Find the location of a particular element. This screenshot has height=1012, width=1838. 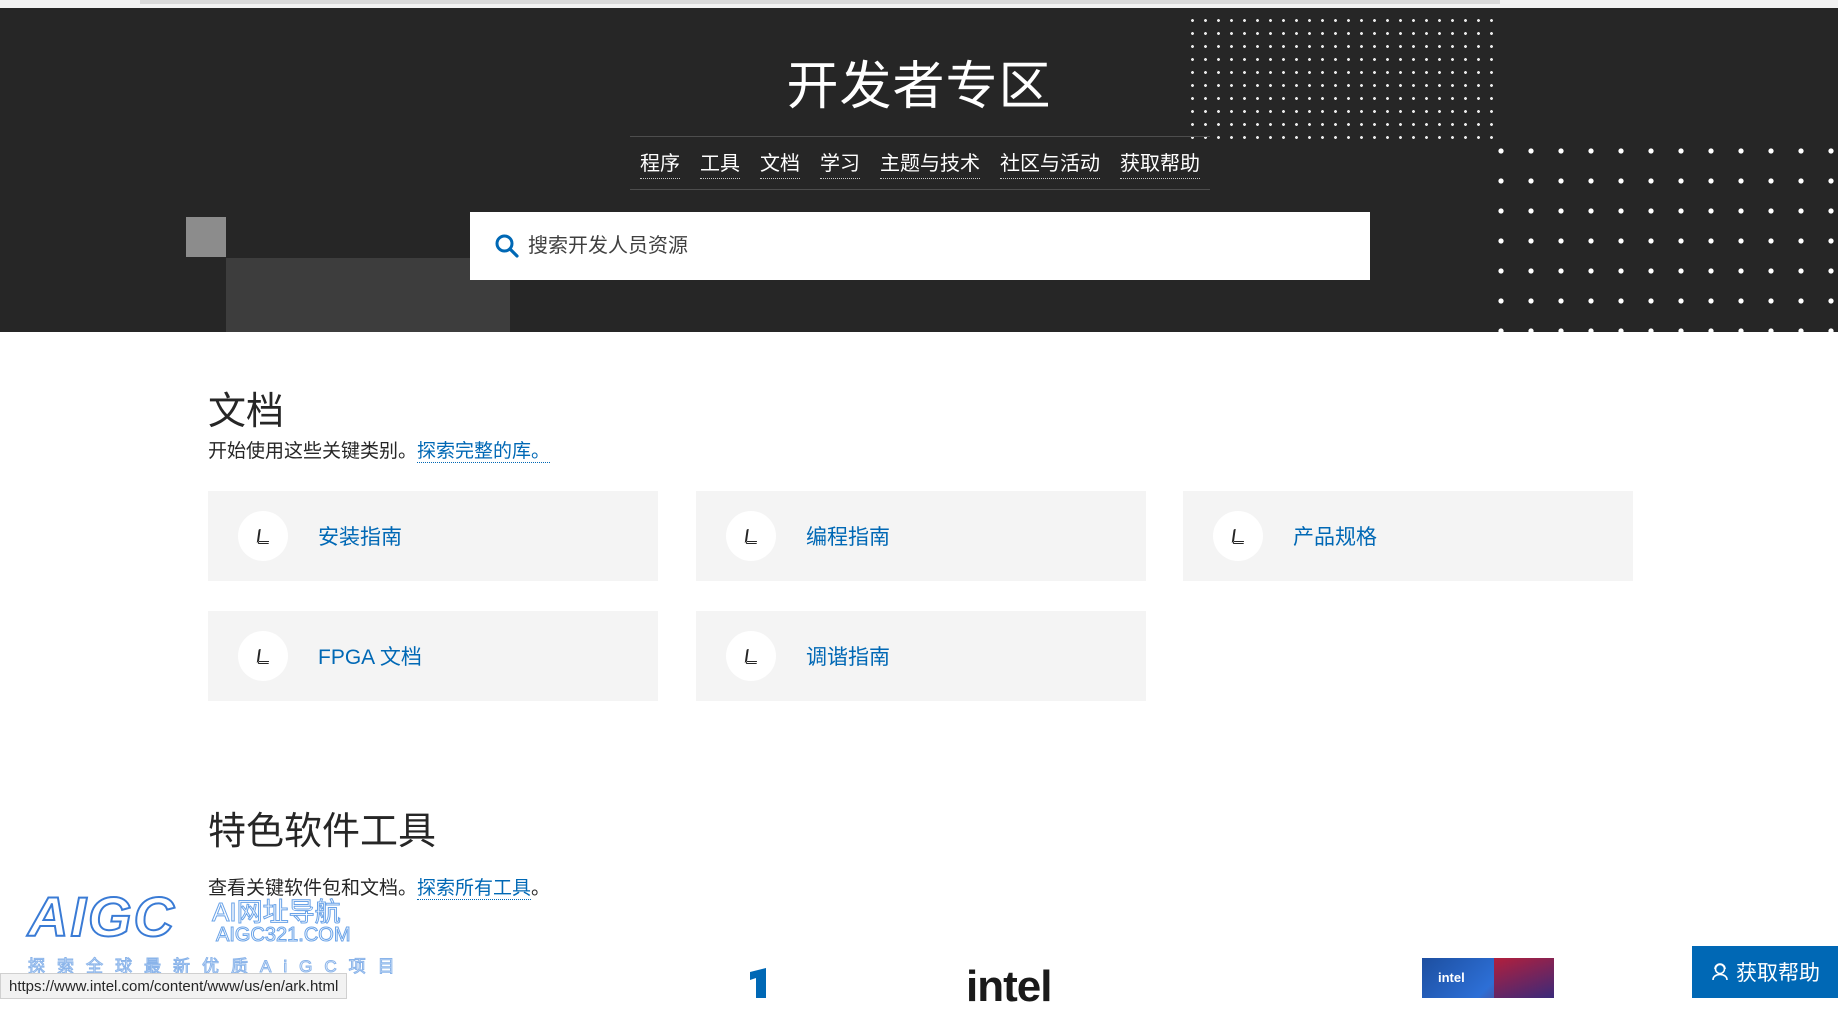

intel-chip-image: intel is located at coordinates (1488, 978).